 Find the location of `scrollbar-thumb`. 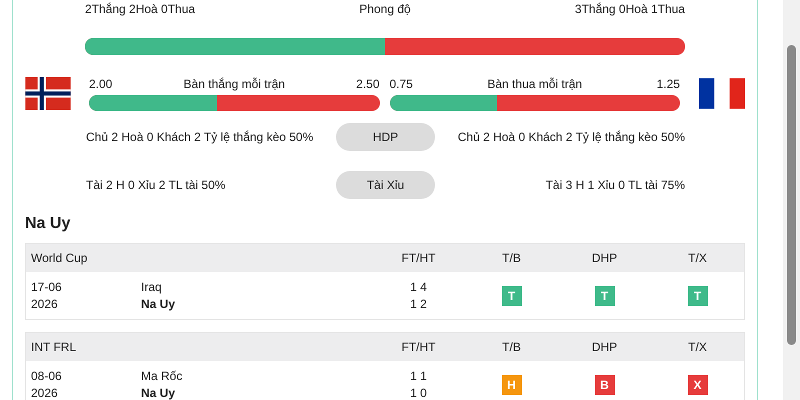

scrollbar-thumb is located at coordinates (791, 195).